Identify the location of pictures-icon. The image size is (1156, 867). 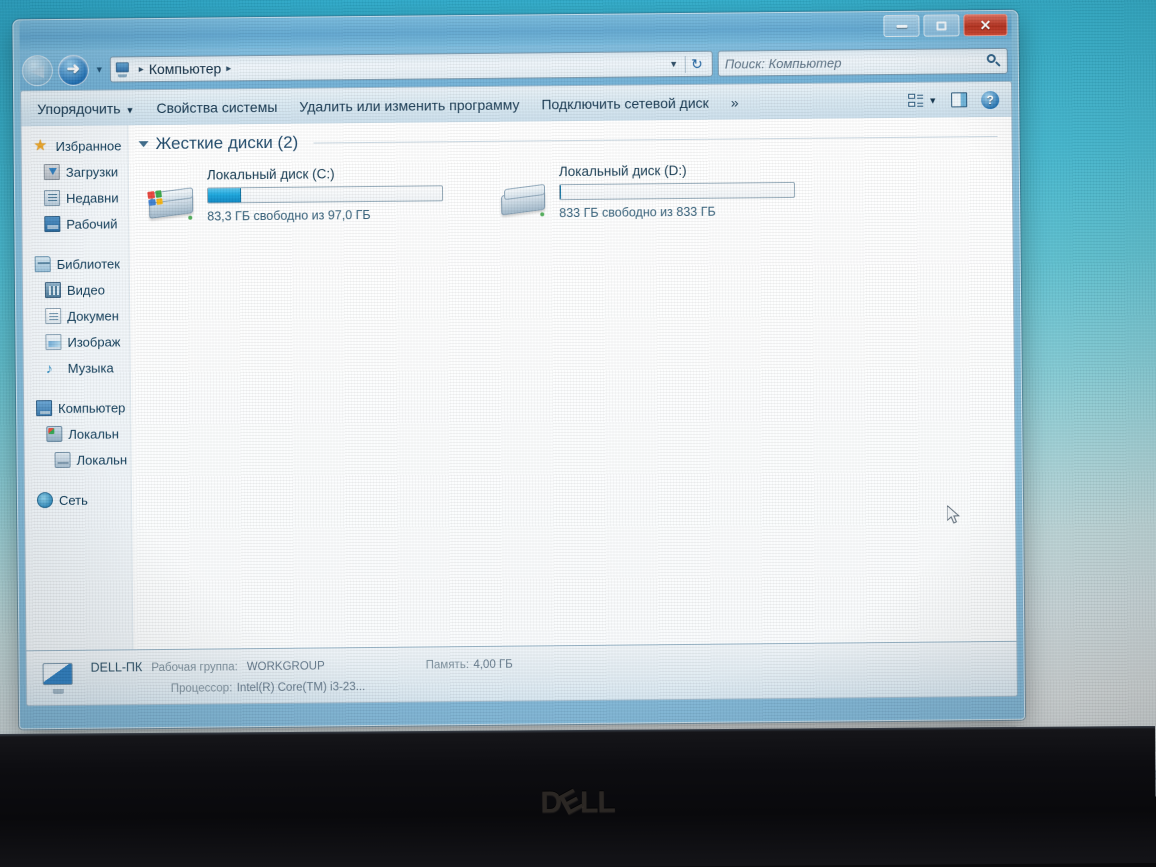
(53, 342).